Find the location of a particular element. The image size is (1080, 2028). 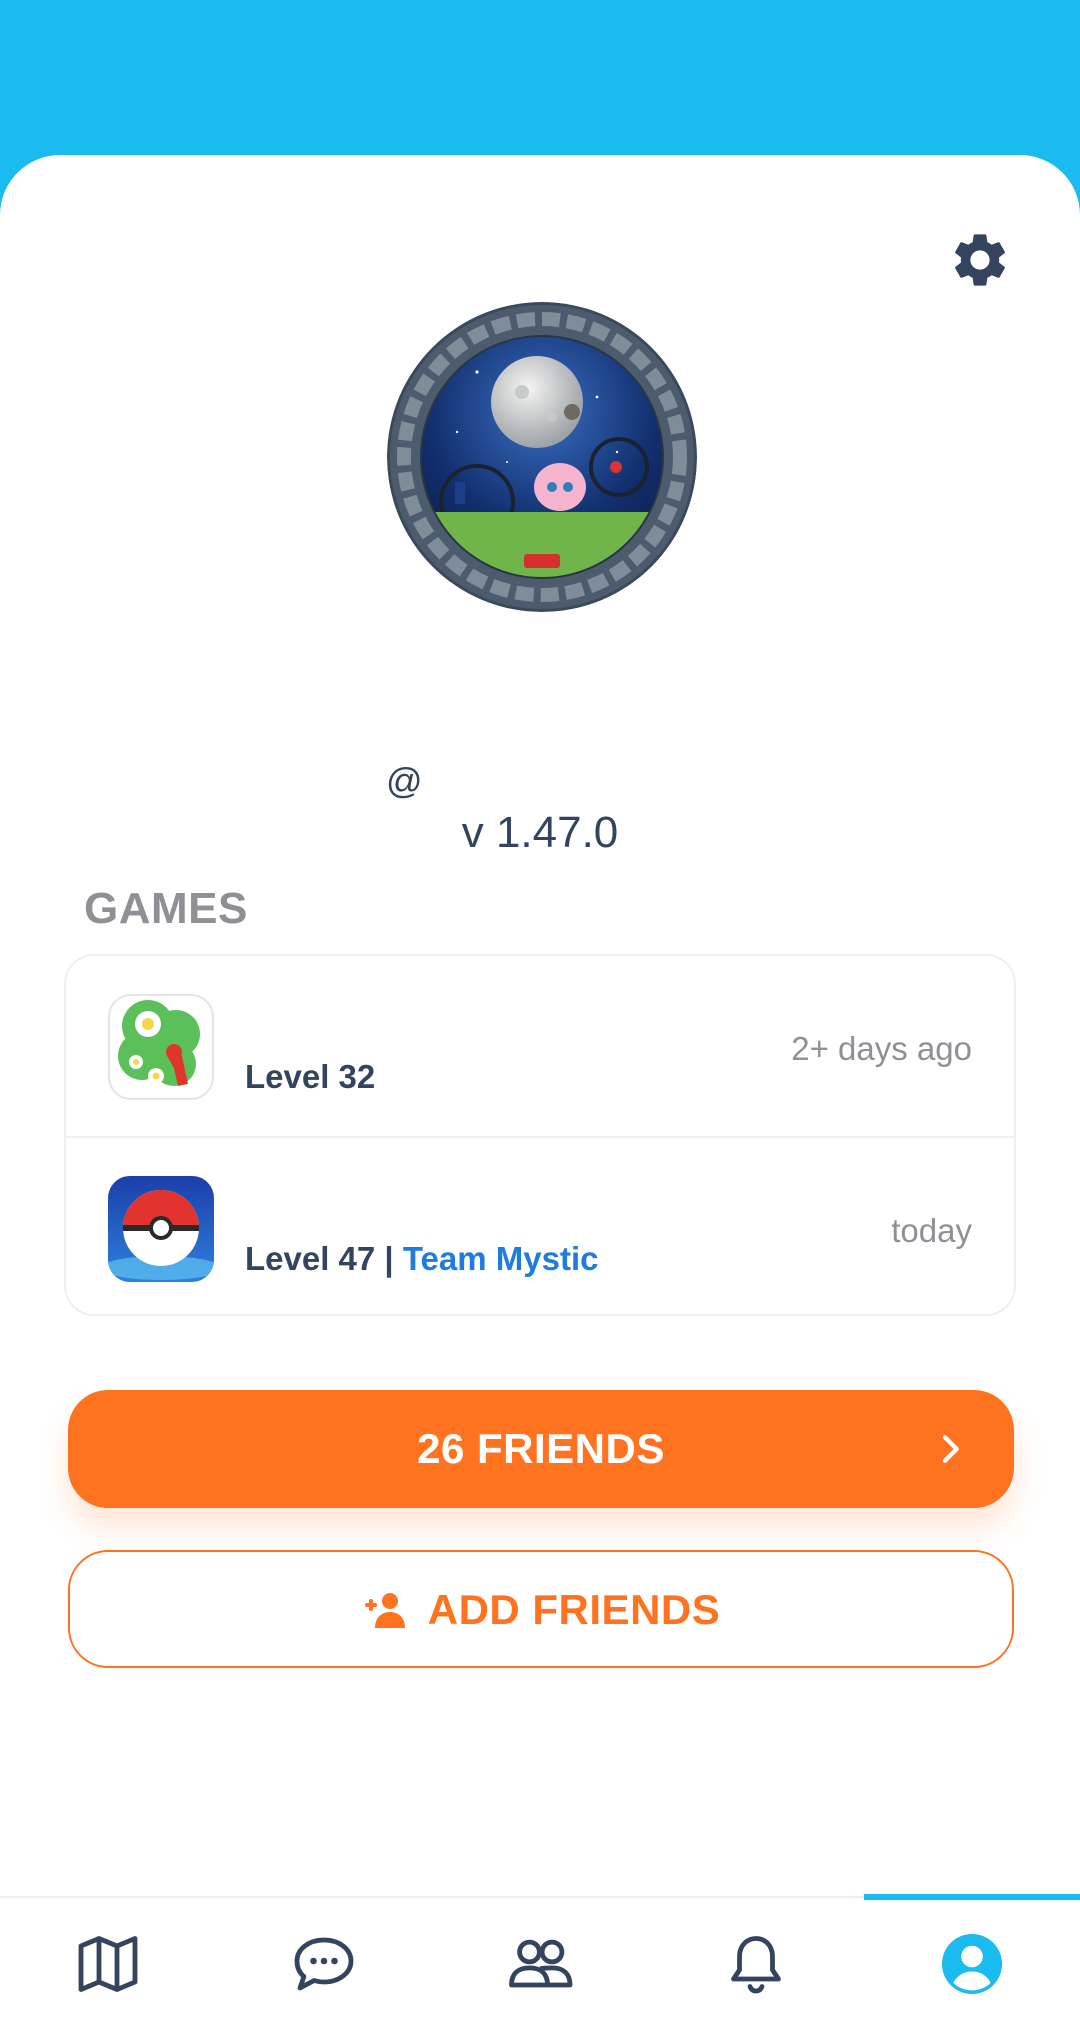

game-level: Level 47 | Team Mystic is located at coordinates (422, 1258).